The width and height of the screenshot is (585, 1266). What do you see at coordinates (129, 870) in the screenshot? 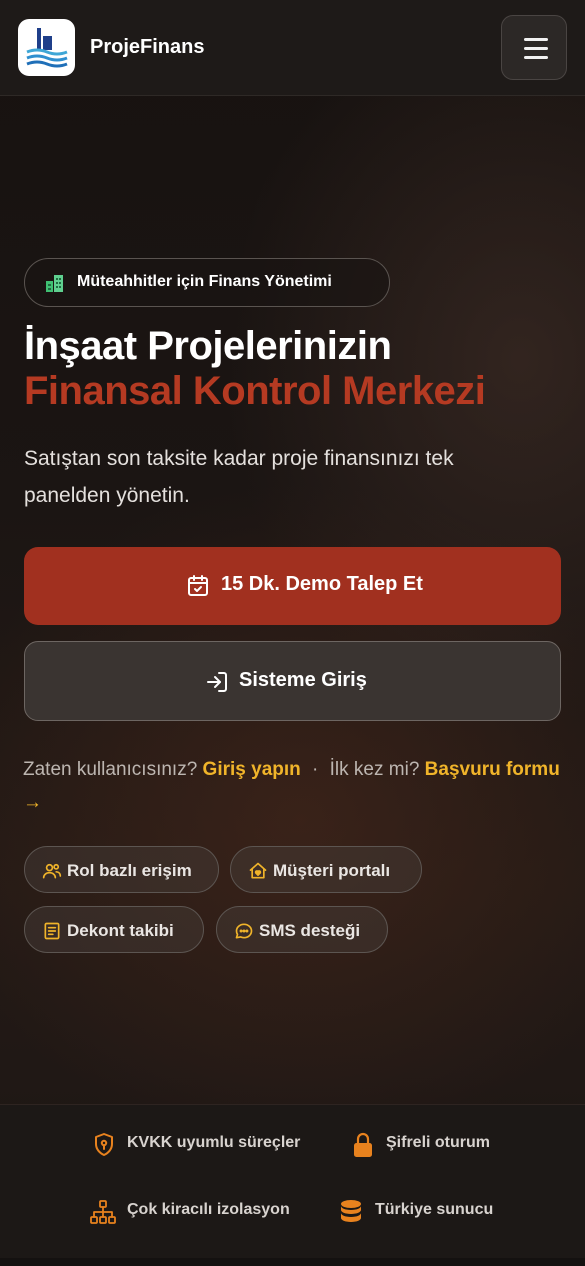
I see `chip-label: Rol bazlı erişim` at bounding box center [129, 870].